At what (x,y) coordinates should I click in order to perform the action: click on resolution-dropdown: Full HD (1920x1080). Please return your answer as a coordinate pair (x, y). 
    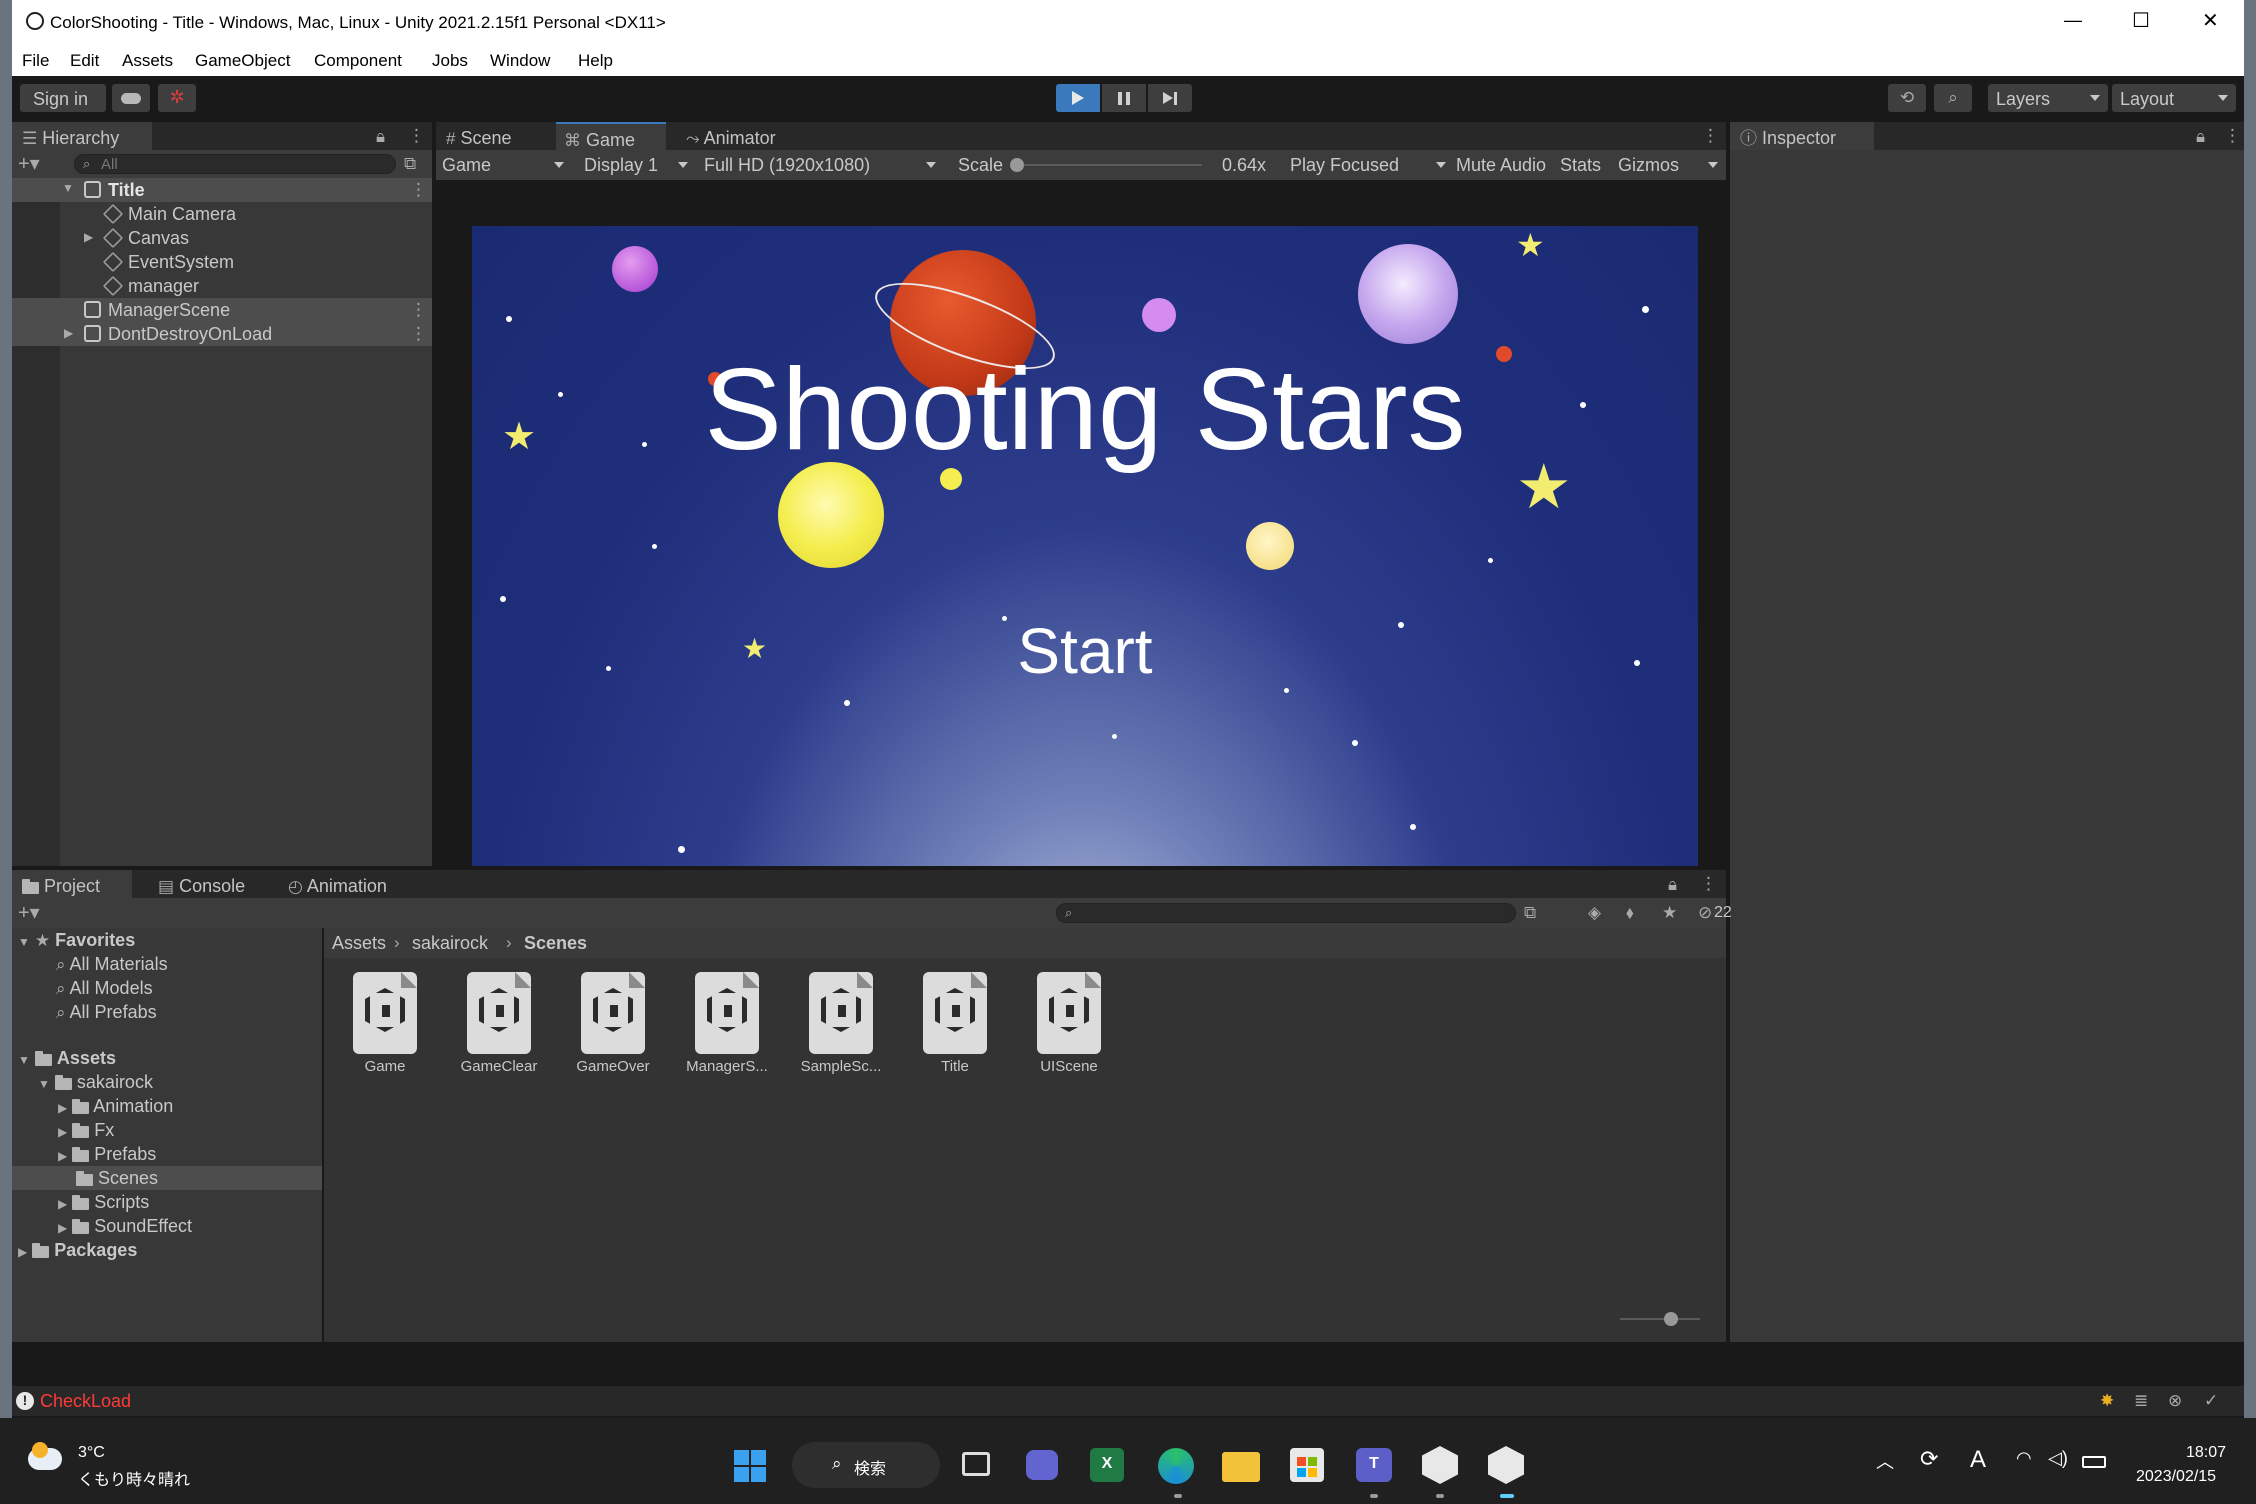
    Looking at the image, I should click on (820, 165).